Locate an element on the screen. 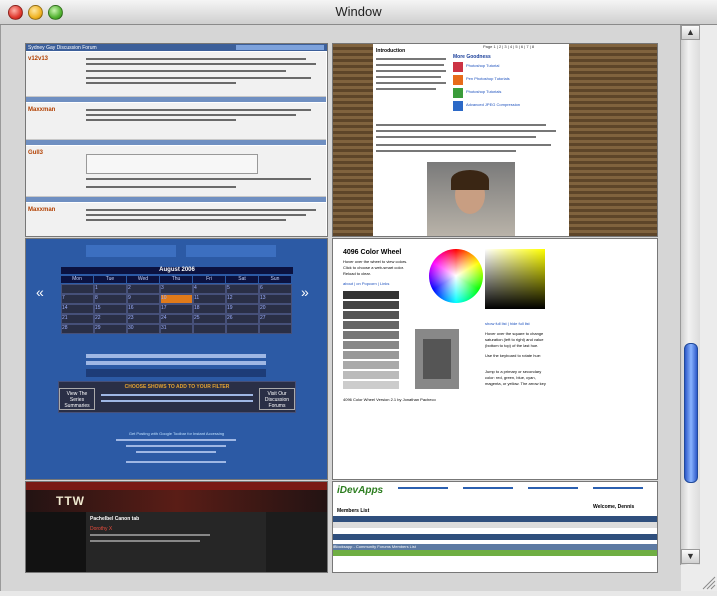 The width and height of the screenshot is (717, 596). prev-month-button: « is located at coordinates (40, 292).